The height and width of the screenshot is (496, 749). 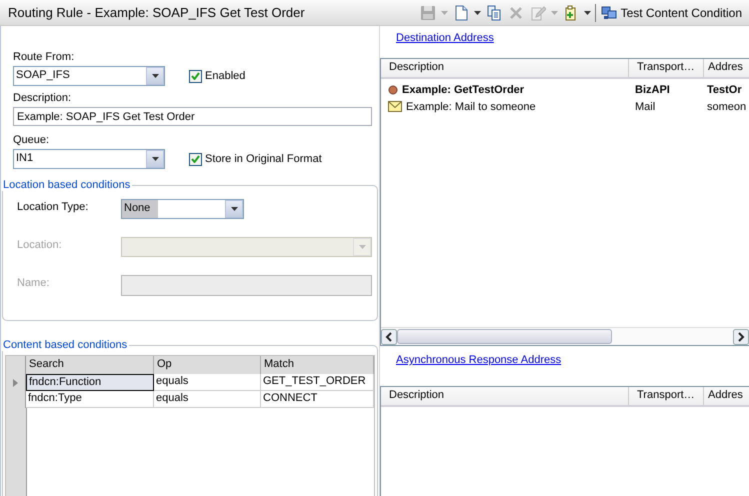 What do you see at coordinates (460, 12) in the screenshot?
I see `document-icon` at bounding box center [460, 12].